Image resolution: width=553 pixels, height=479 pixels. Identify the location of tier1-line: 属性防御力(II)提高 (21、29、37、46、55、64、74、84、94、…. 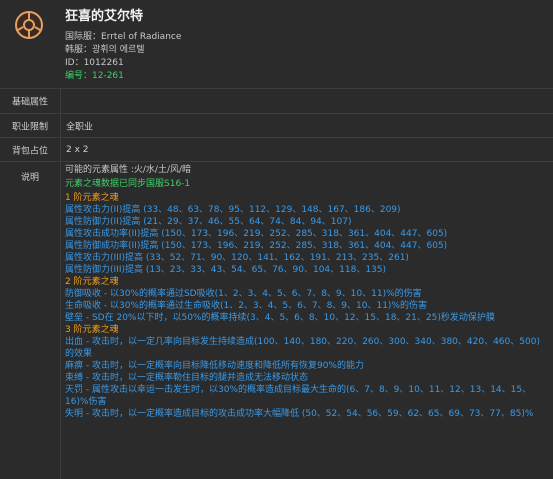
(208, 222).